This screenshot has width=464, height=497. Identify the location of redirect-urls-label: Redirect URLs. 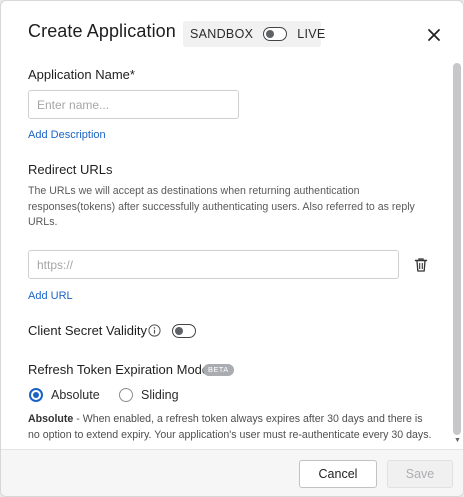
(70, 169).